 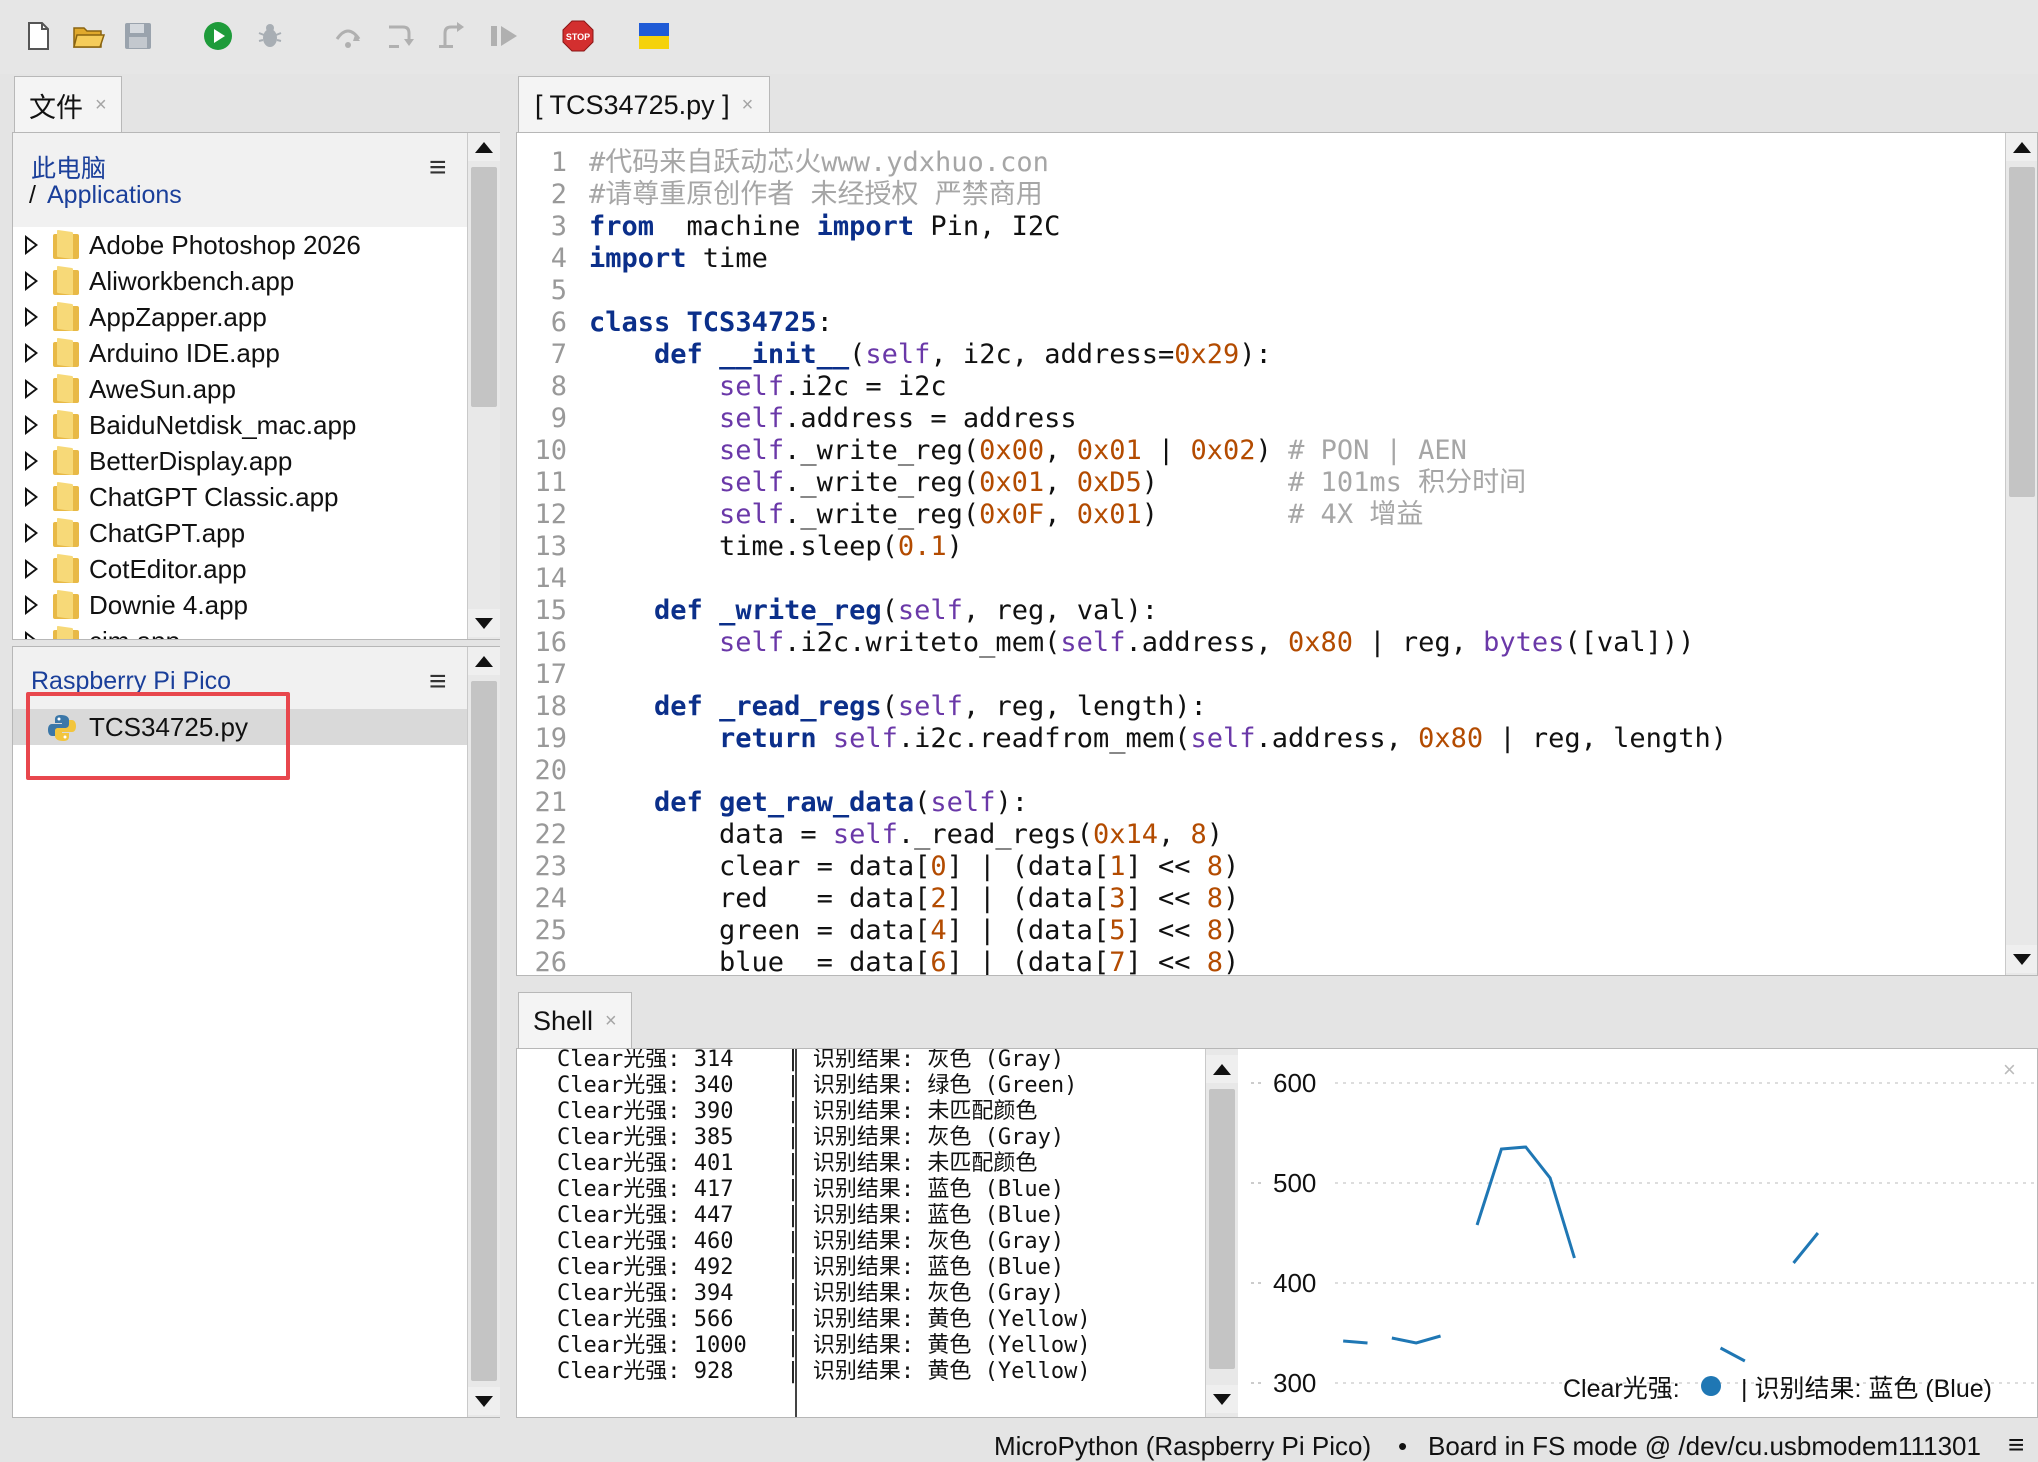 What do you see at coordinates (135, 533) in the screenshot?
I see `tree-item: ChatGPT.app` at bounding box center [135, 533].